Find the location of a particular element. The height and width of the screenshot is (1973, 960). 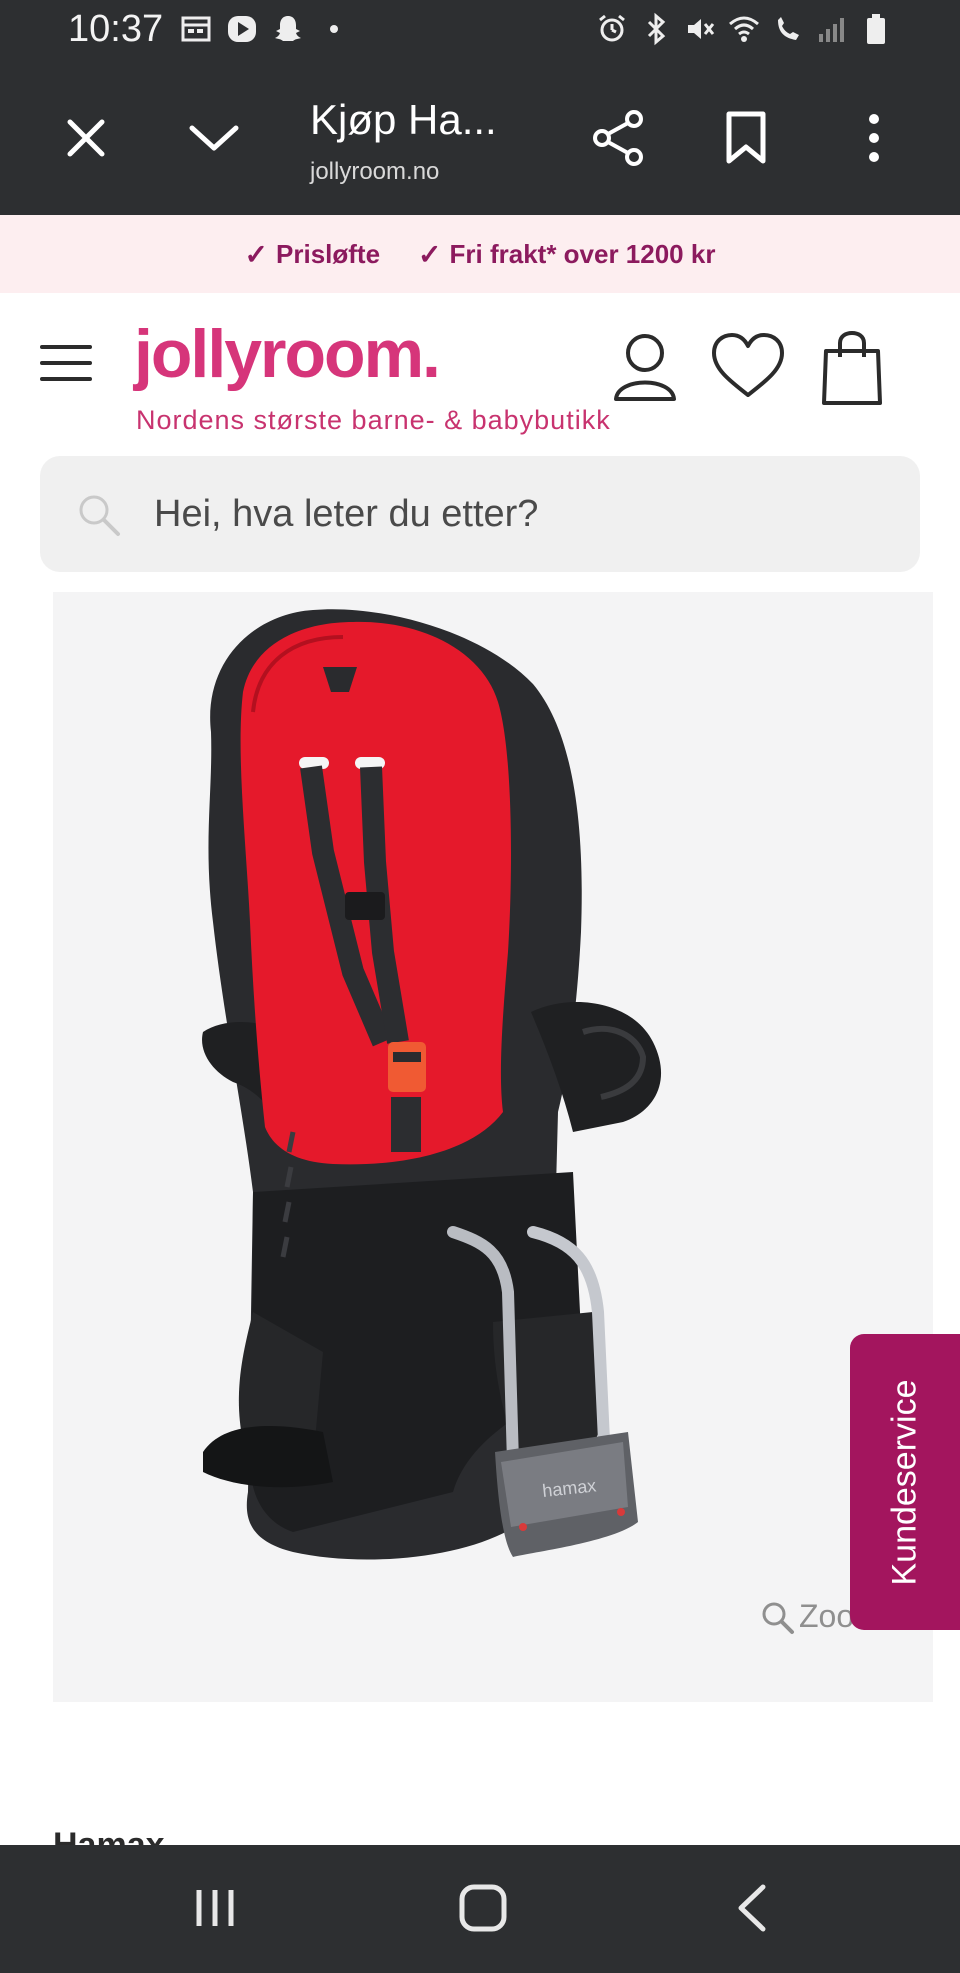

mute-icon is located at coordinates (701, 29).